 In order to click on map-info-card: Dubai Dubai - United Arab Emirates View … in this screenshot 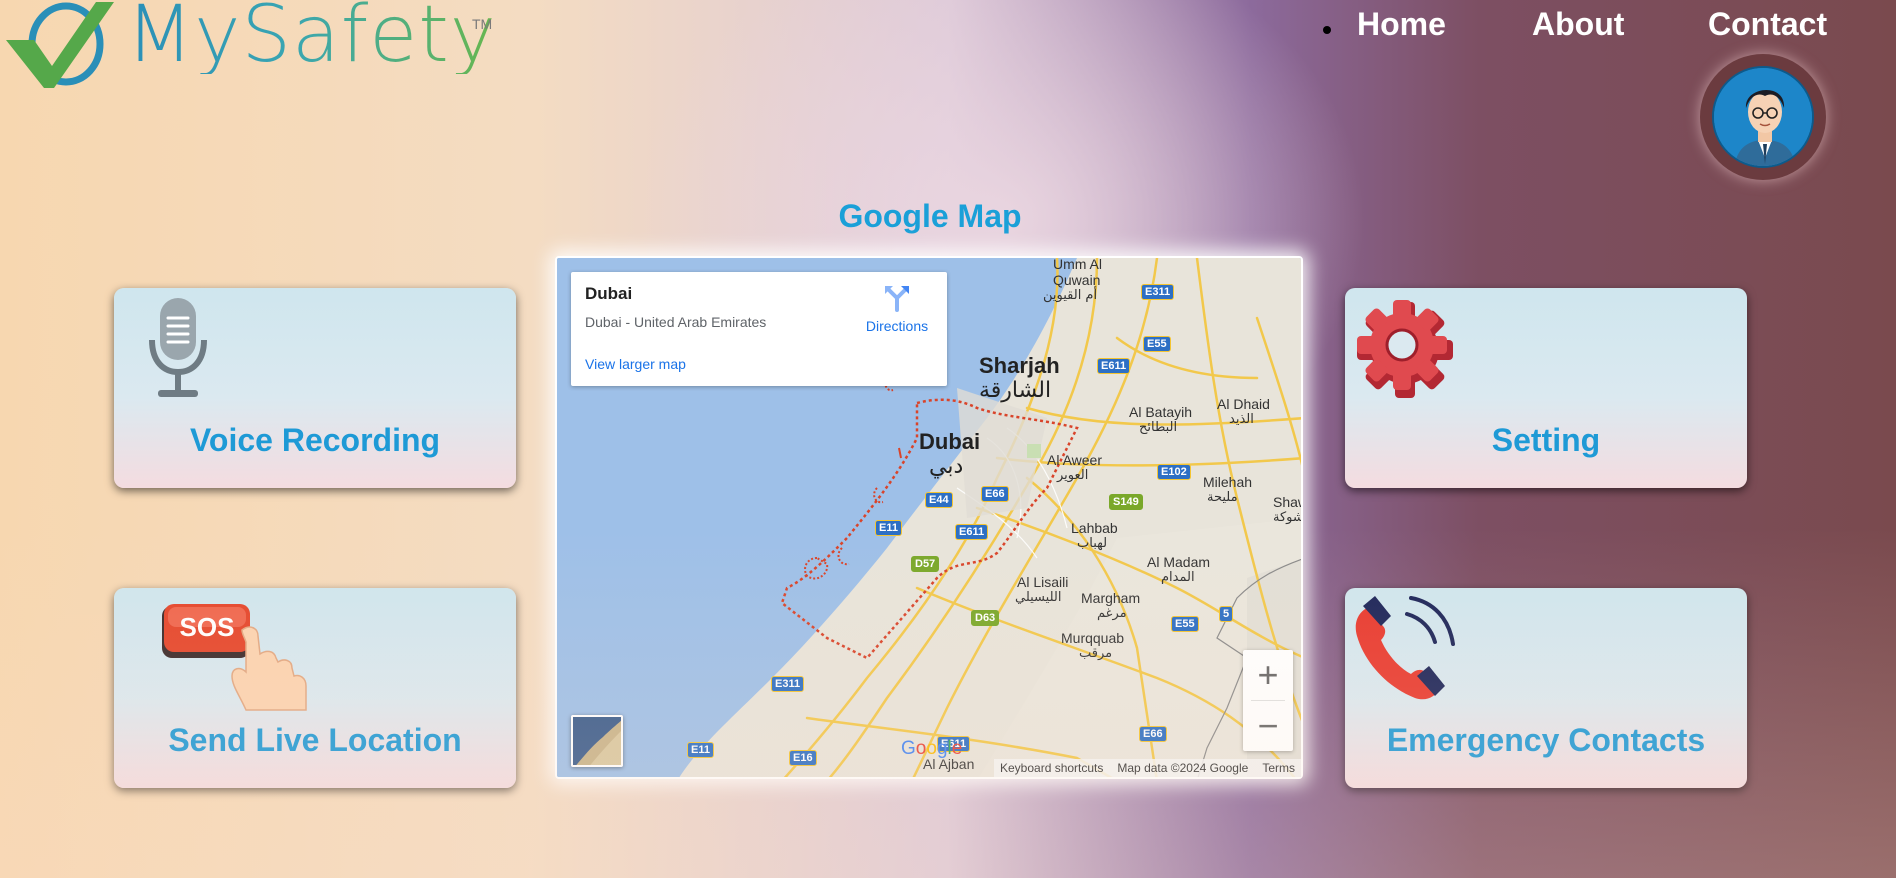, I will do `click(759, 329)`.